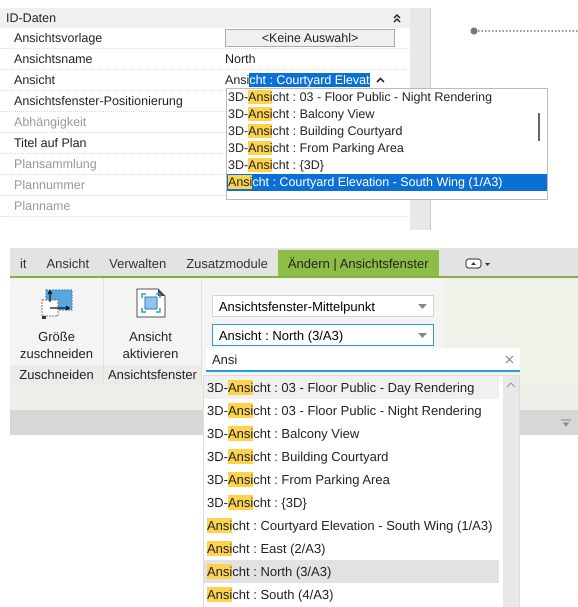 The width and height of the screenshot is (578, 607). What do you see at coordinates (98, 101) in the screenshot?
I see `property-label: Ansichtsfenster-Positionierung` at bounding box center [98, 101].